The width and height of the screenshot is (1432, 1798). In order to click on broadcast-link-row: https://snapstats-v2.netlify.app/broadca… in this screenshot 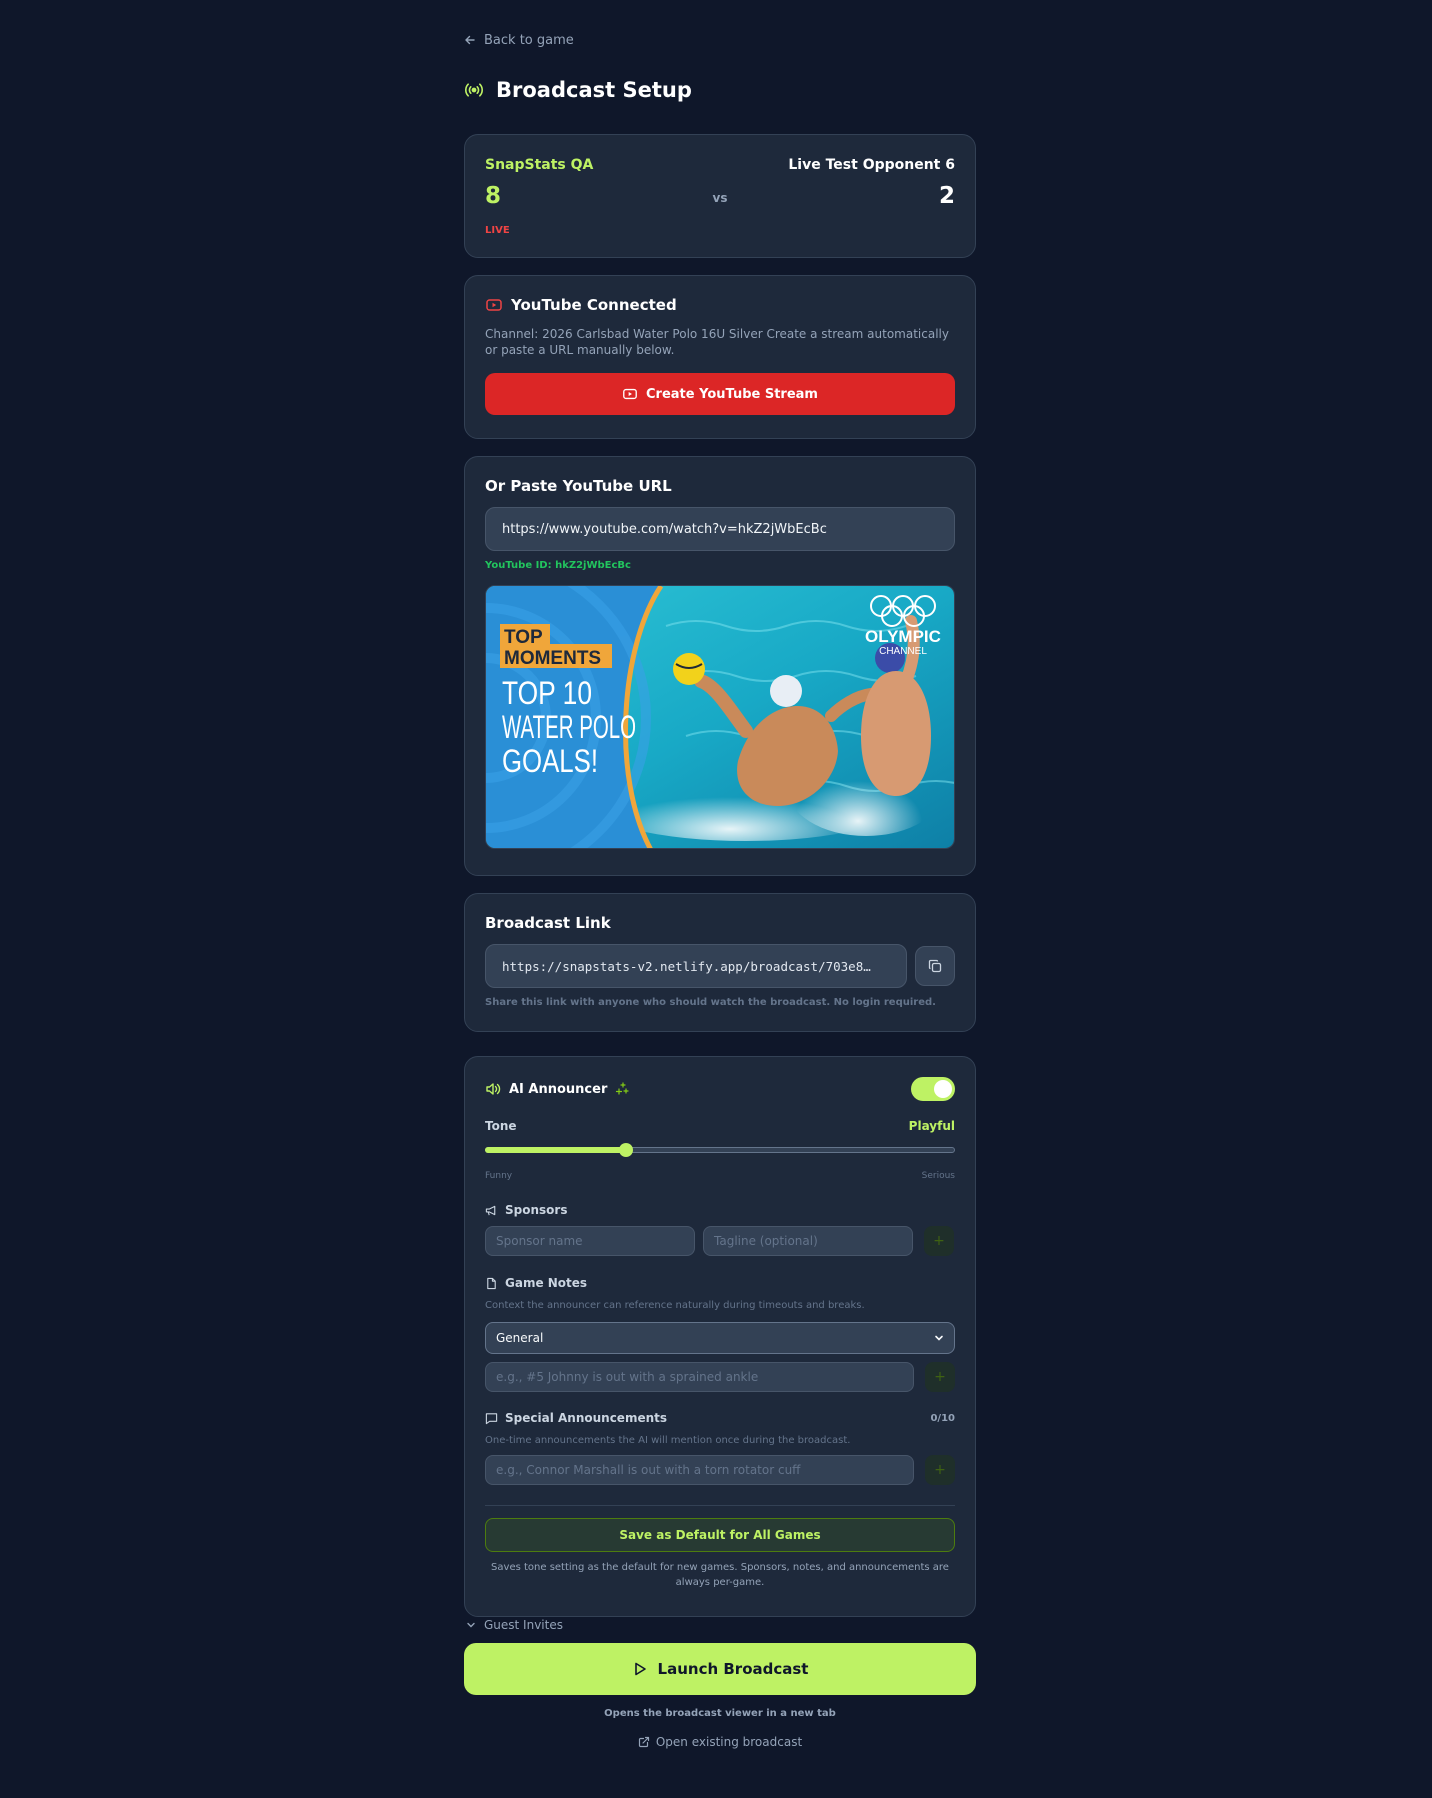, I will do `click(720, 966)`.